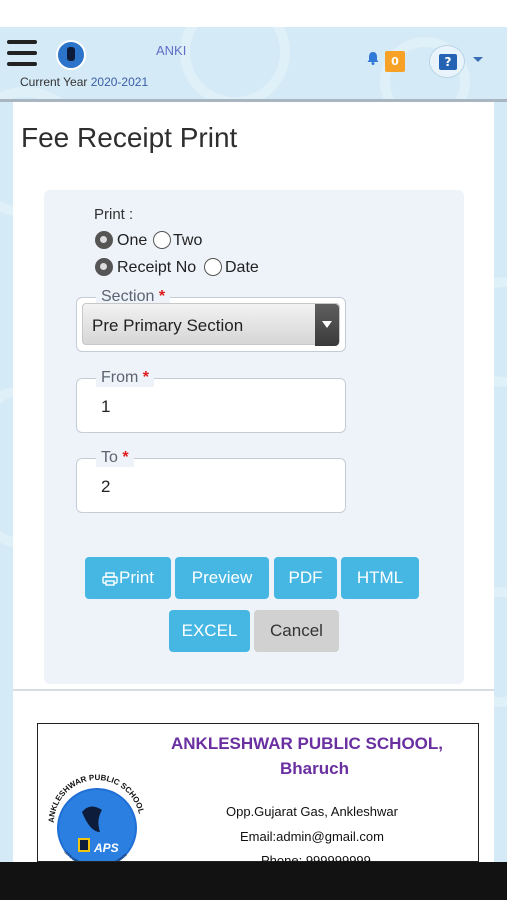 The width and height of the screenshot is (507, 900). Describe the element at coordinates (22, 53) in the screenshot. I see `hamburger-icon` at that location.